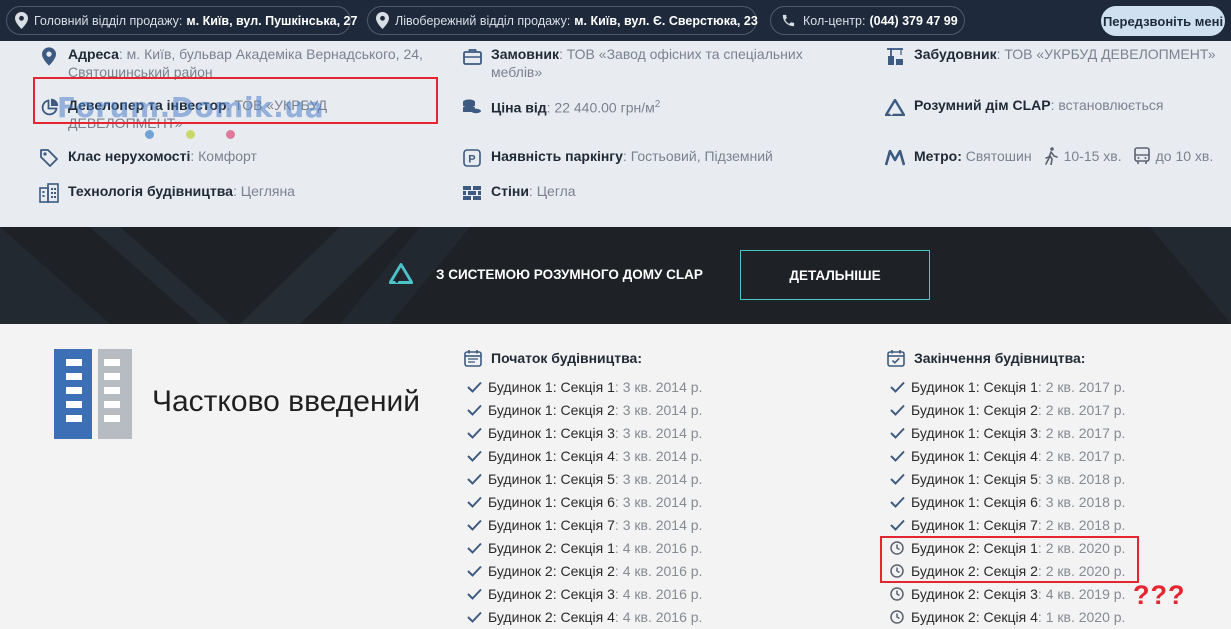 This screenshot has width=1231, height=629. What do you see at coordinates (149, 134) in the screenshot?
I see `watermark-dot-blue` at bounding box center [149, 134].